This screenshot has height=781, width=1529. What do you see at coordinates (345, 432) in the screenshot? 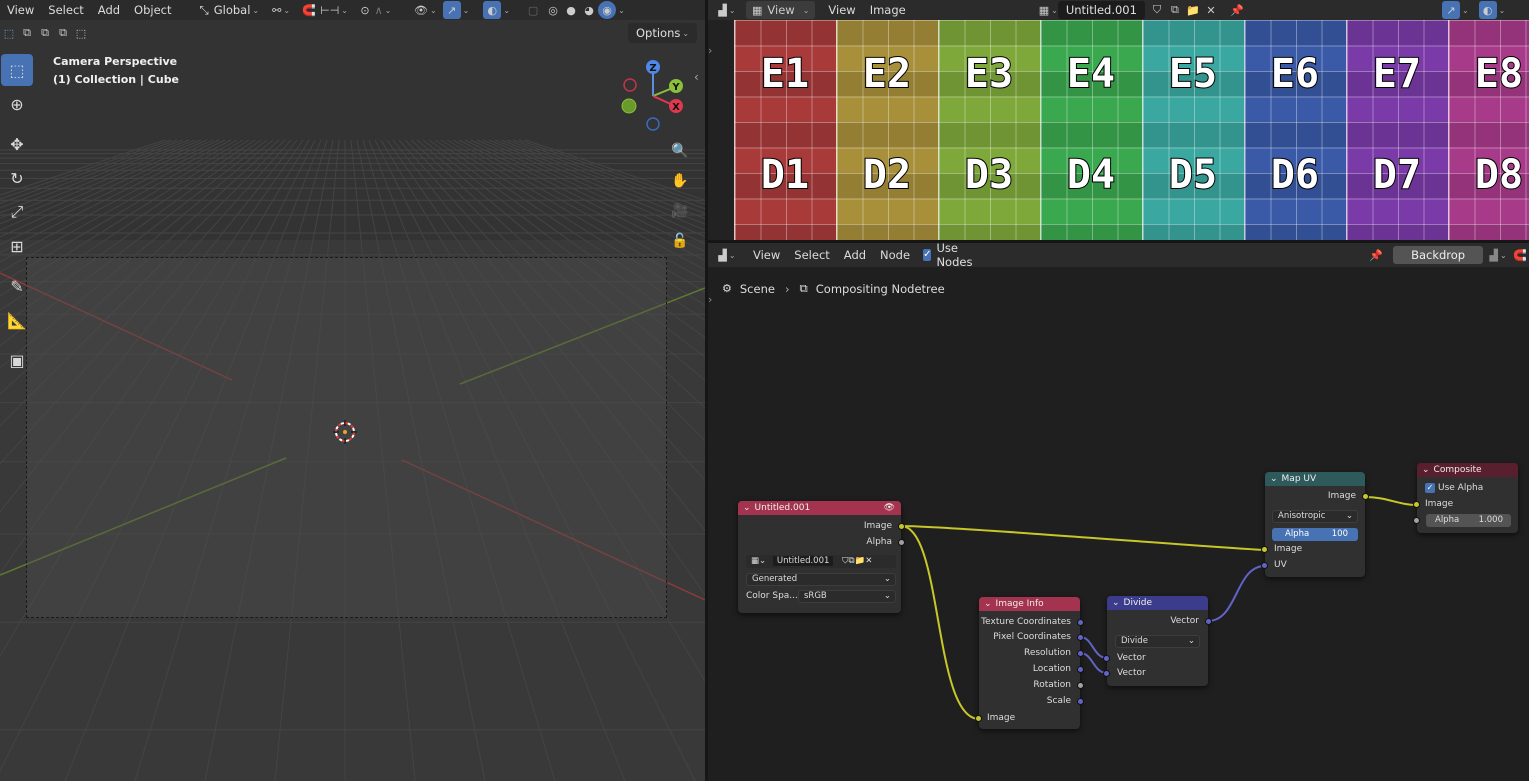
I see `3d-cursor-icon` at bounding box center [345, 432].